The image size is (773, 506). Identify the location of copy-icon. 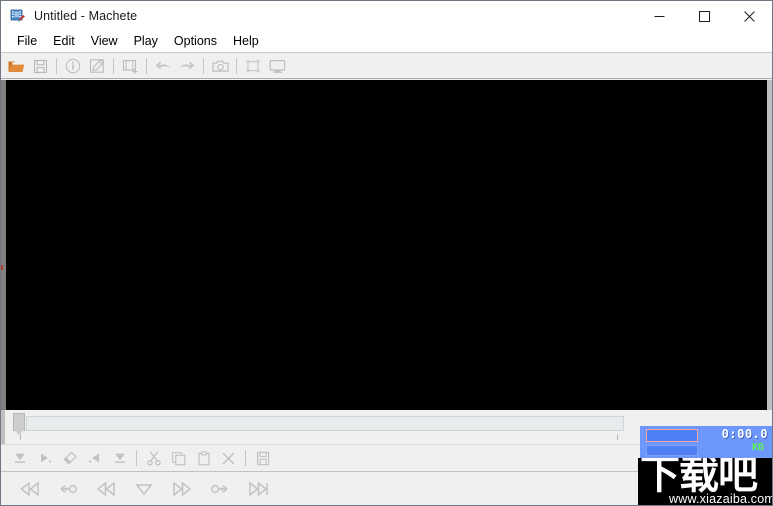
(178, 458).